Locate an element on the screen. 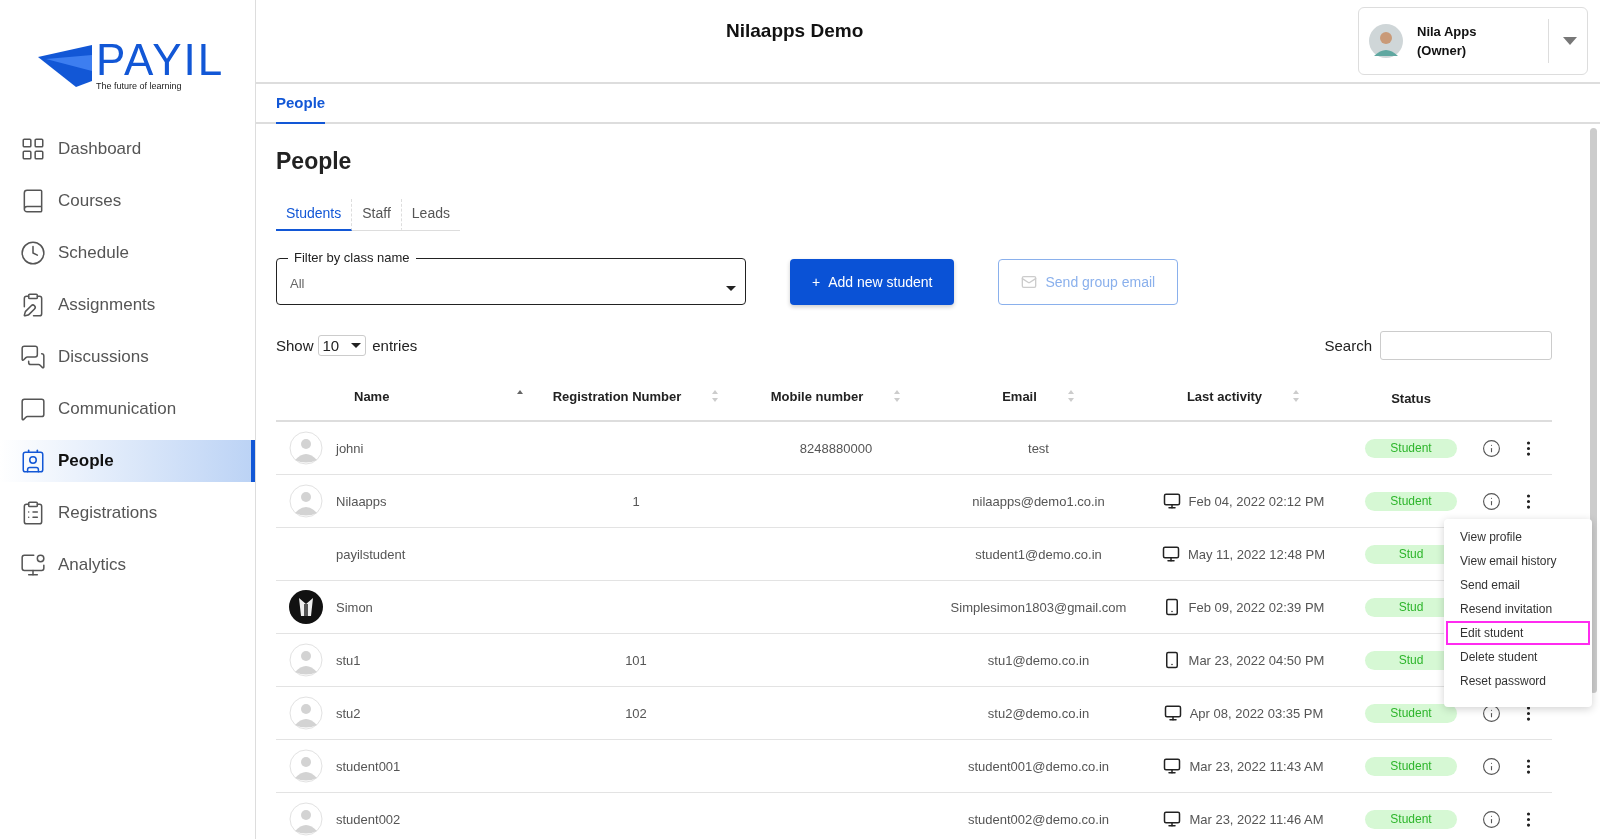 The width and height of the screenshot is (1600, 839). search-label: Search is located at coordinates (1348, 345).